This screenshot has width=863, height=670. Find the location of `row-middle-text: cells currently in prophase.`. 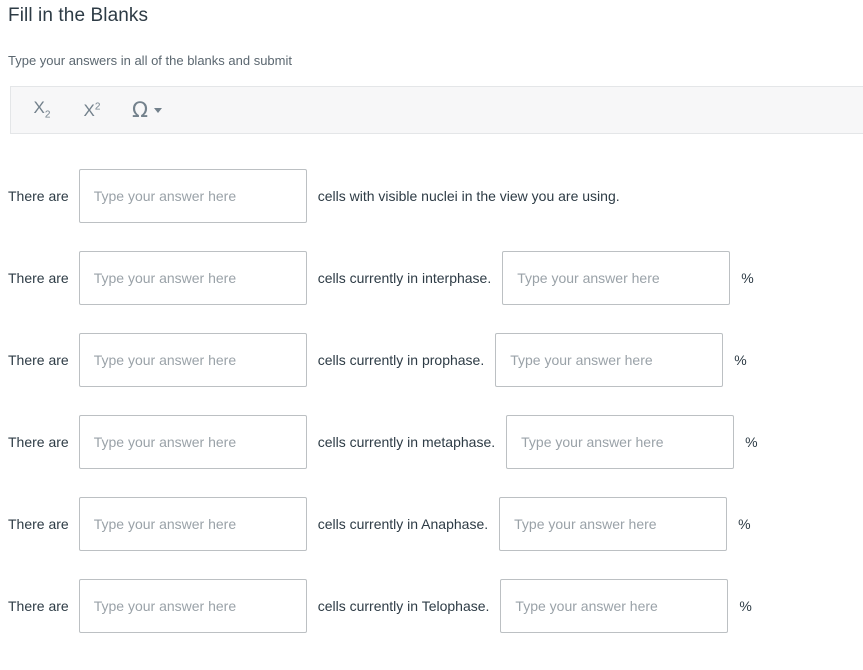

row-middle-text: cells currently in prophase. is located at coordinates (401, 360).